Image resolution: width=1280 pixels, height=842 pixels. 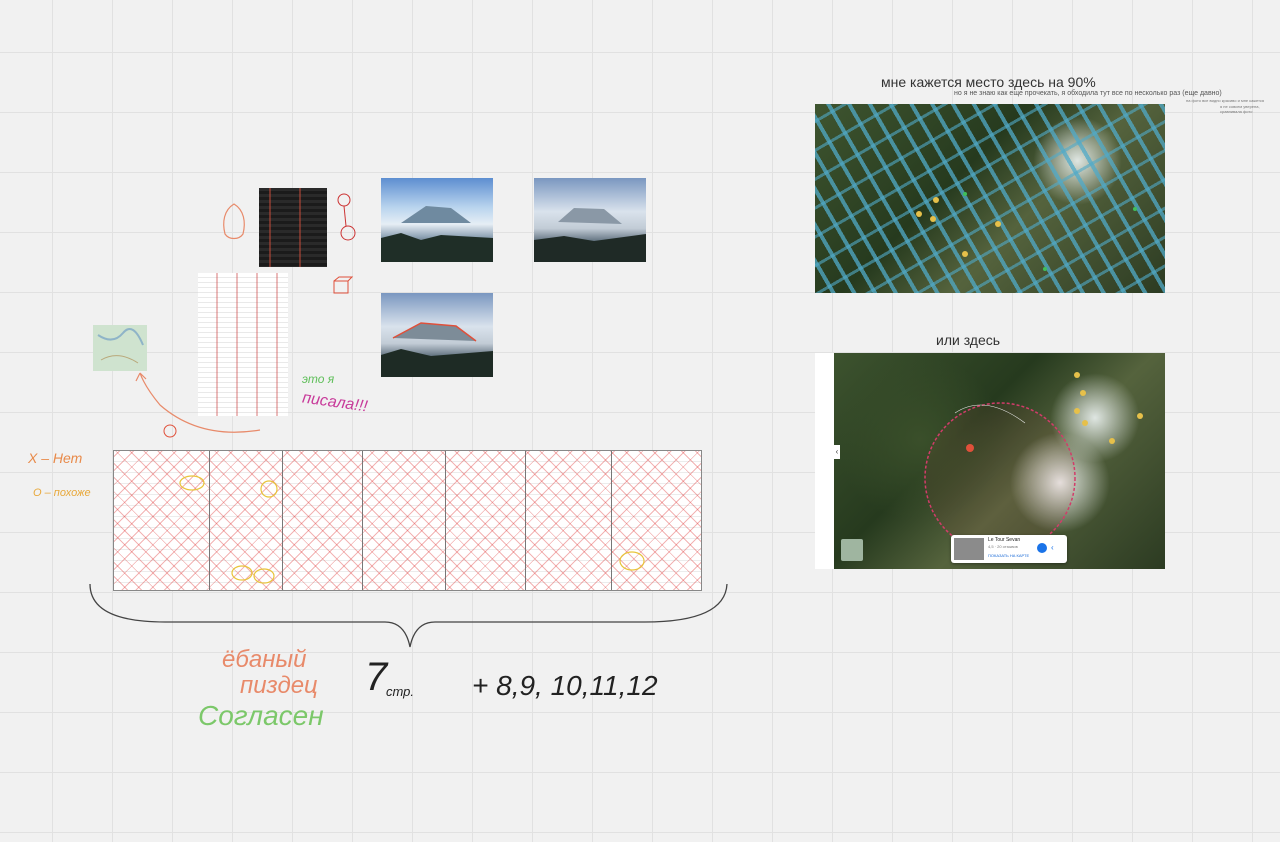 What do you see at coordinates (264, 659) in the screenshot?
I see `red-note-1: ёбаный` at bounding box center [264, 659].